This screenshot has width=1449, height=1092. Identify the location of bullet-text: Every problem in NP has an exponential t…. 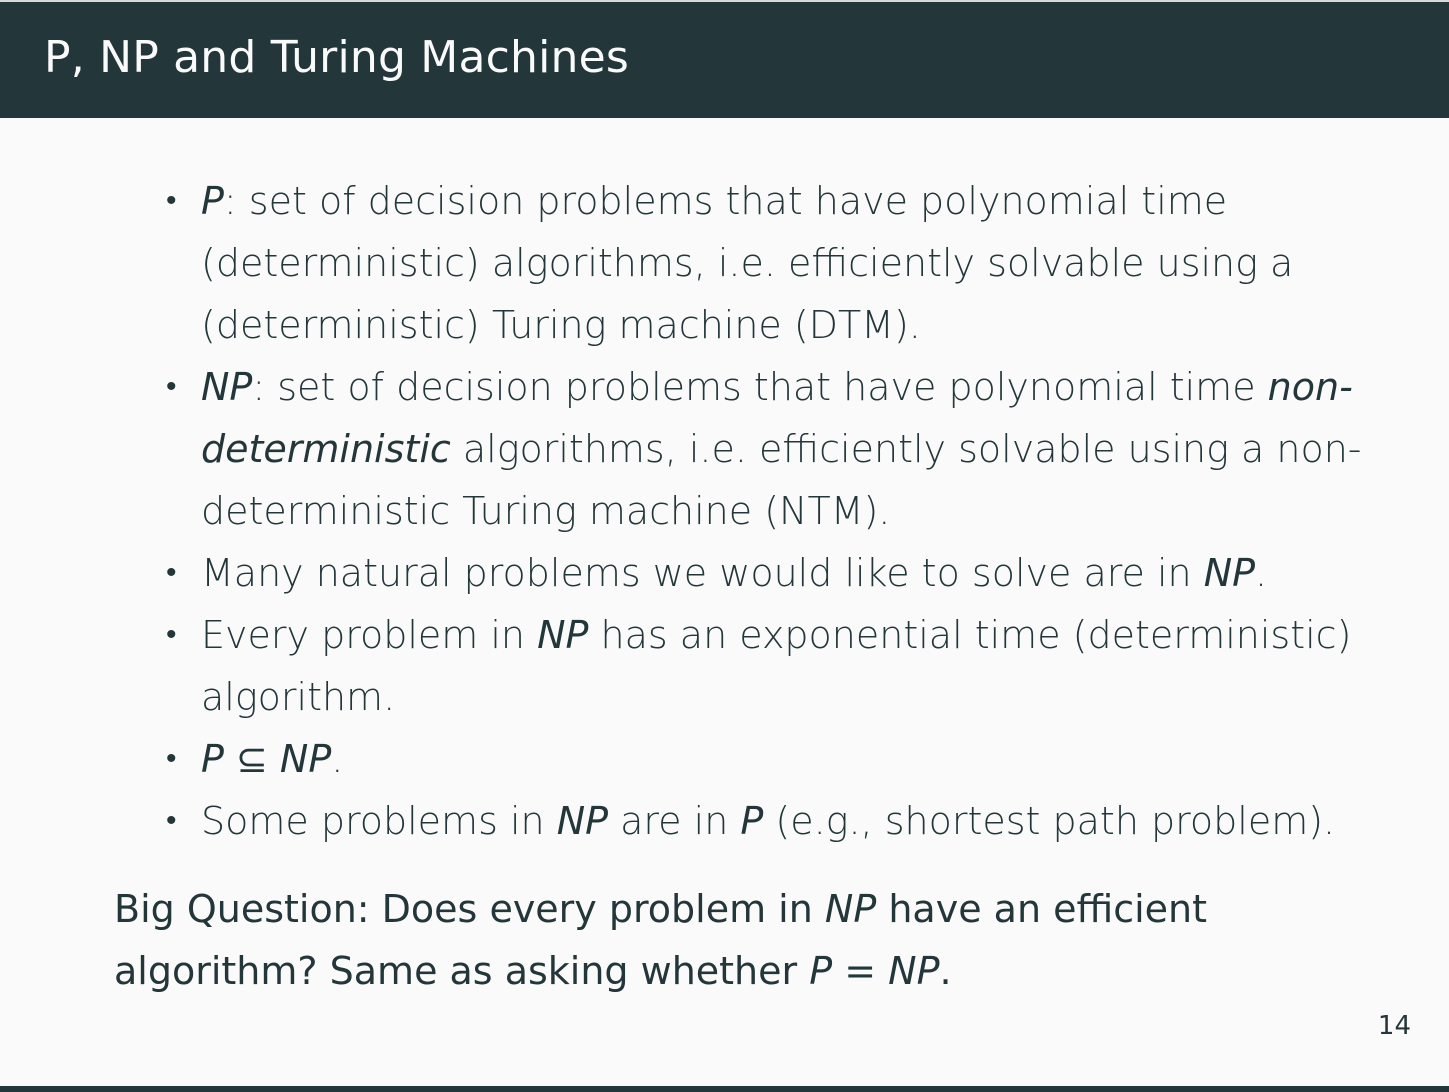
(776, 666).